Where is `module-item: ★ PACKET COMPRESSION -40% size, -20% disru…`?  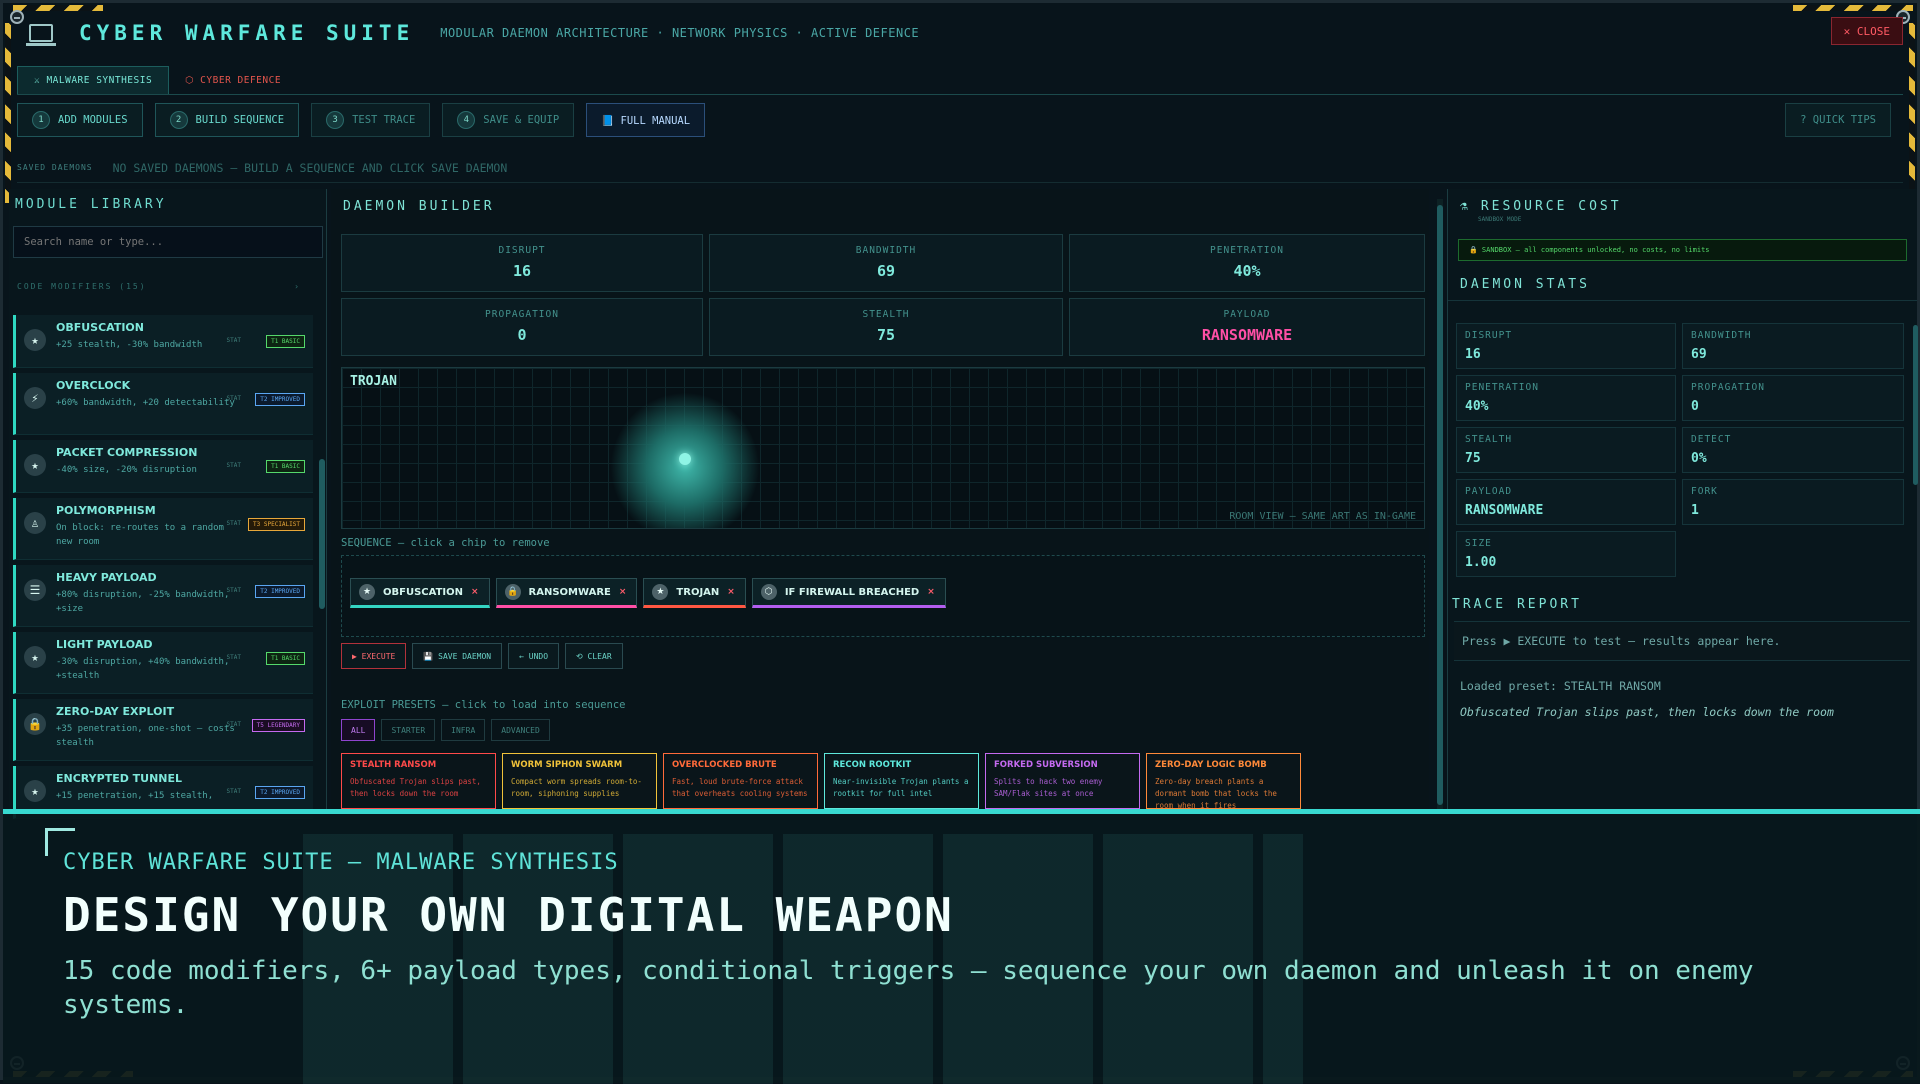
module-item: ★ PACKET COMPRESSION -40% size, -20% disru… is located at coordinates (163, 466).